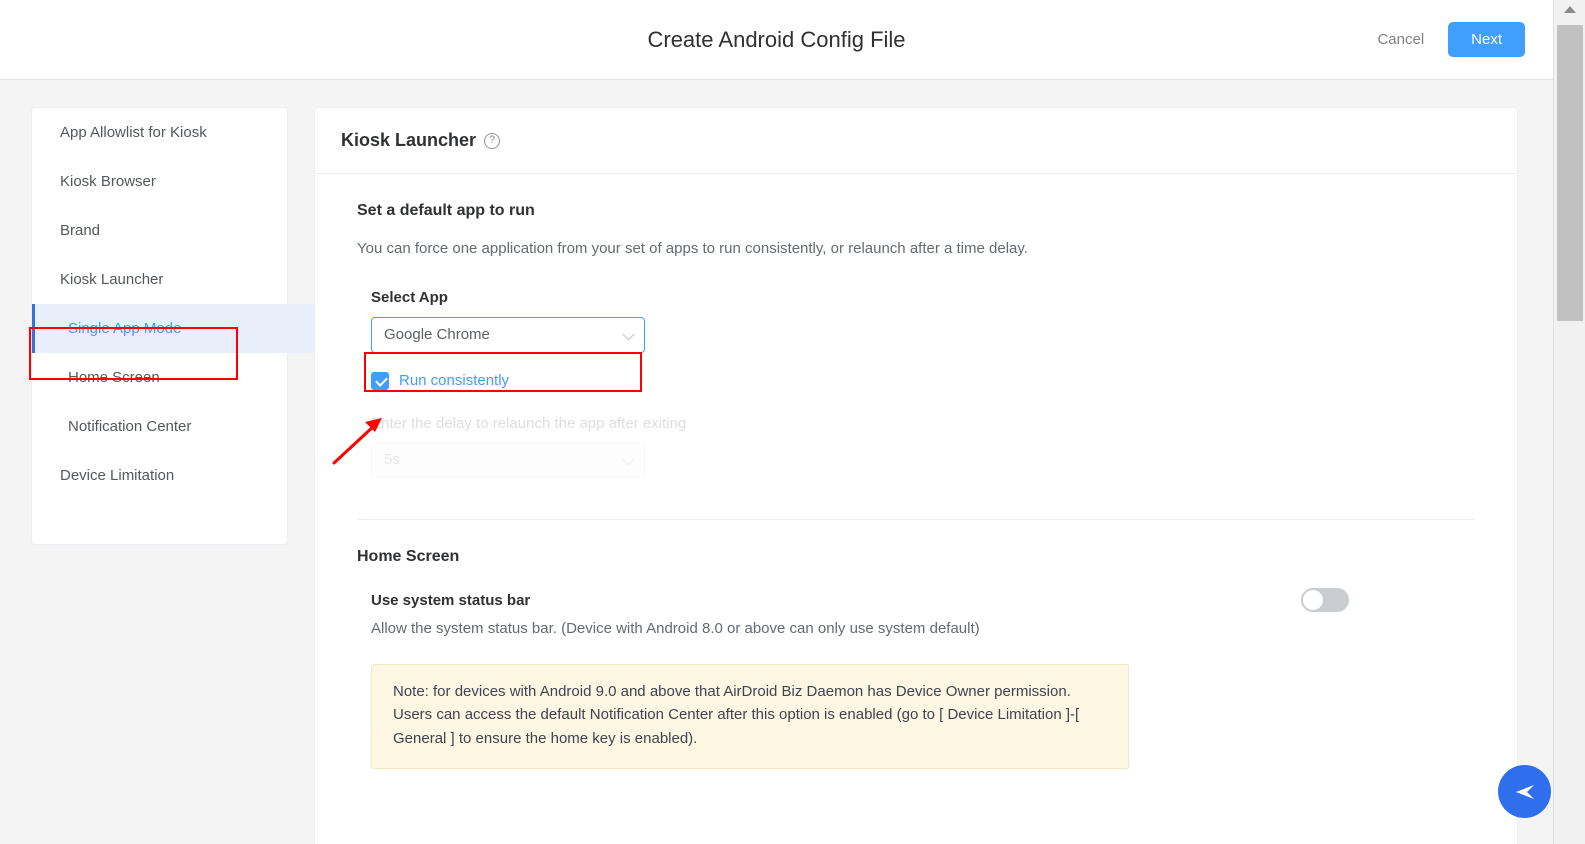 This screenshot has width=1585, height=844. I want to click on feedback-fab-button, so click(1524, 791).